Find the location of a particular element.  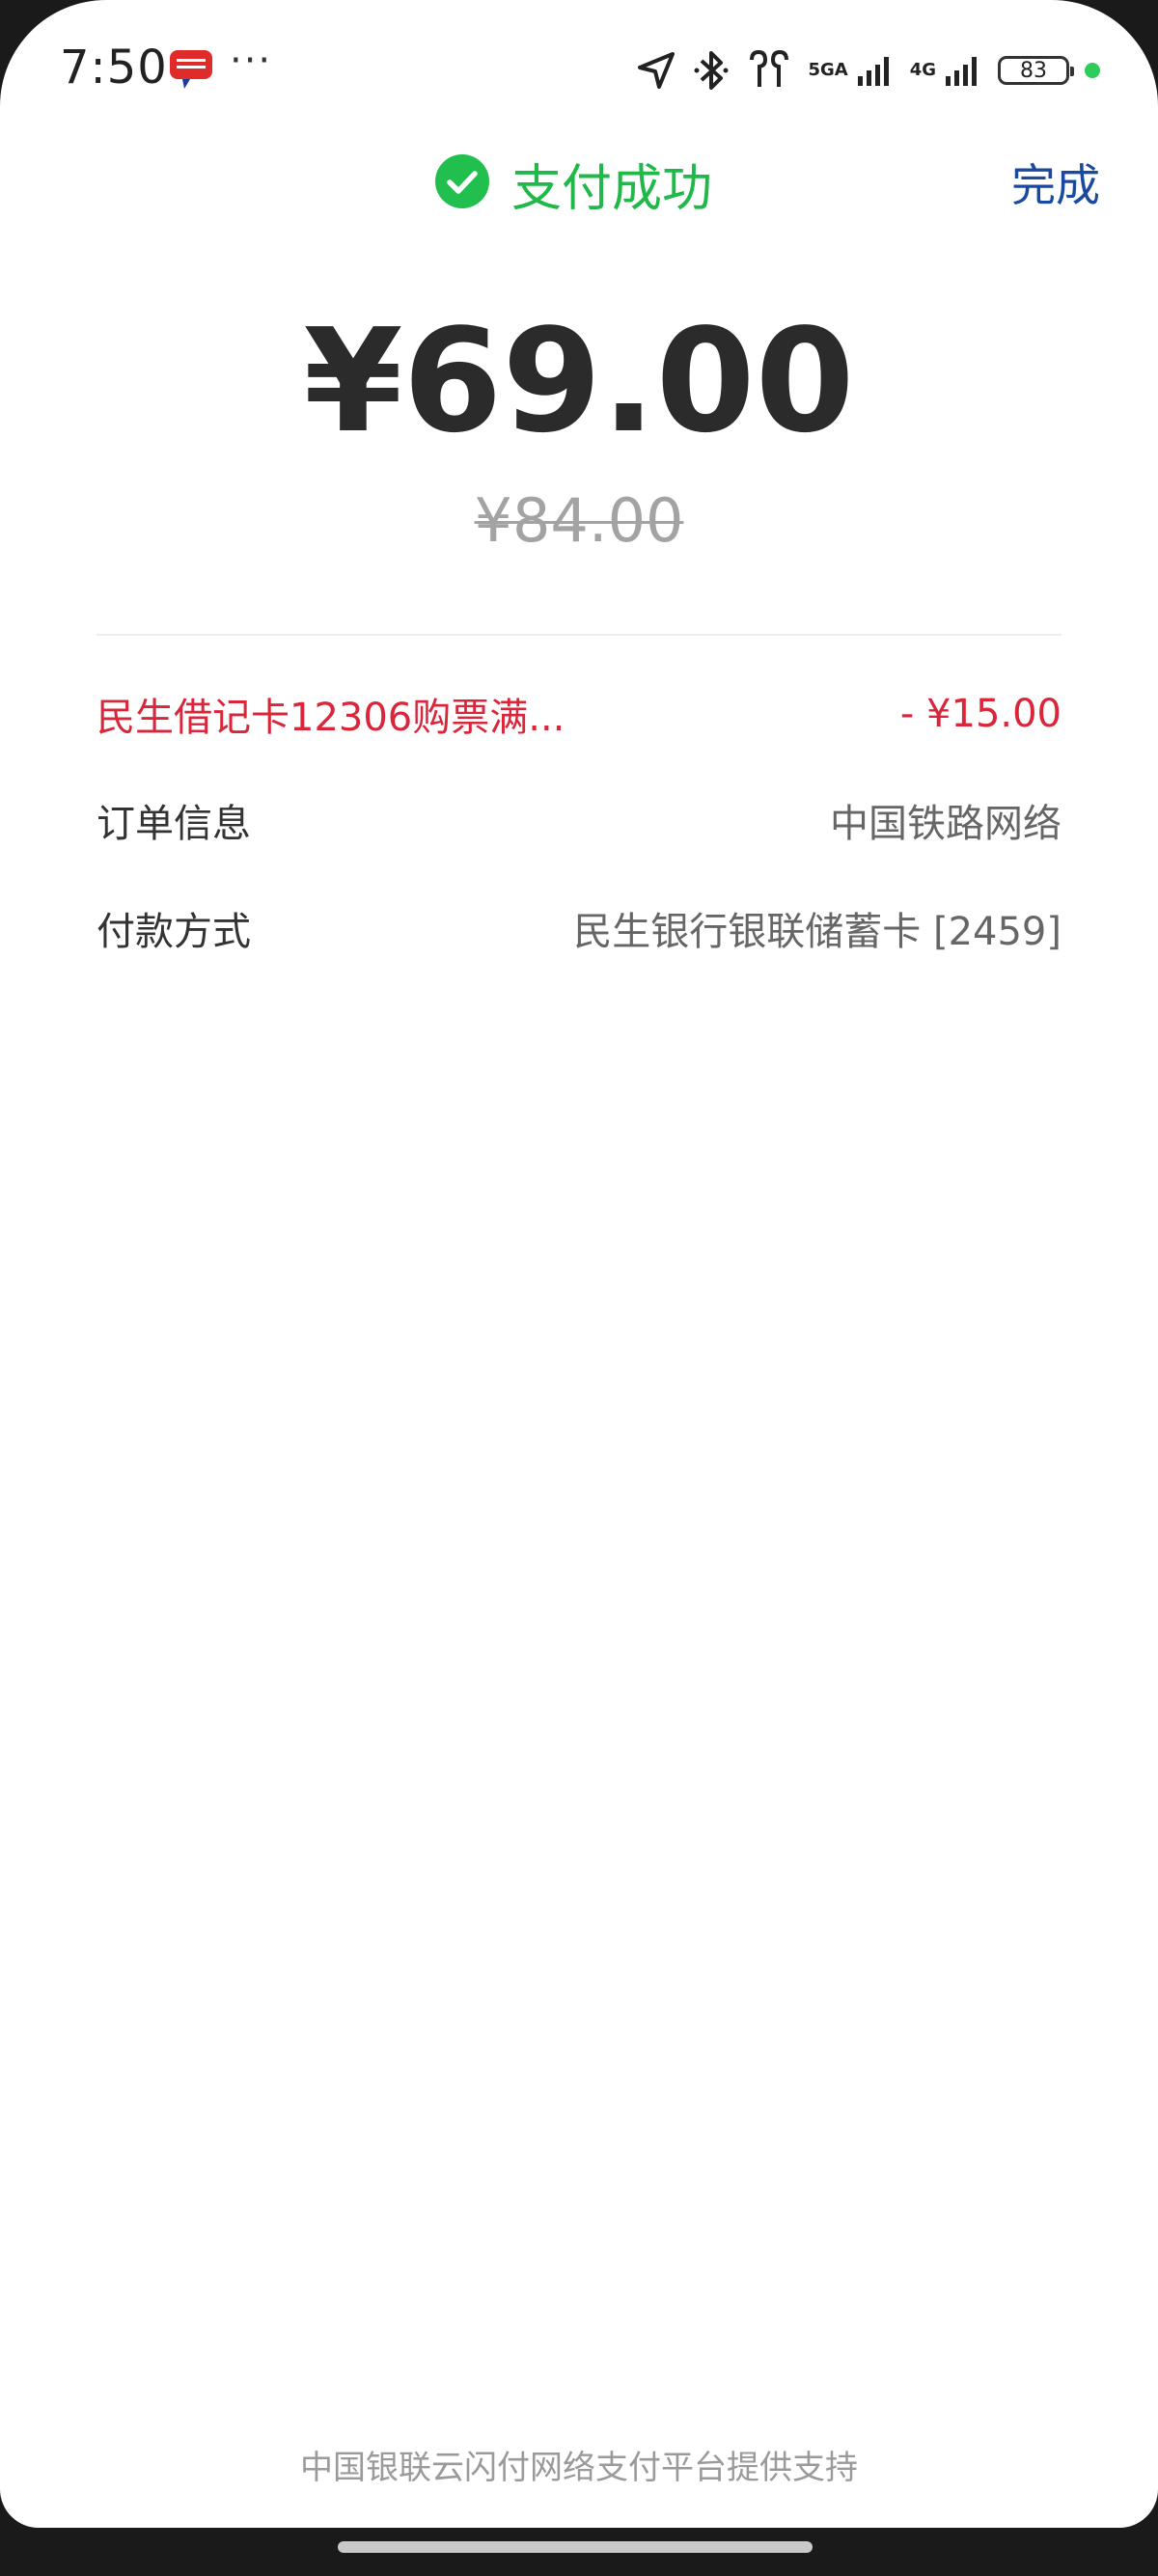

signal-4g-icon is located at coordinates (963, 70).